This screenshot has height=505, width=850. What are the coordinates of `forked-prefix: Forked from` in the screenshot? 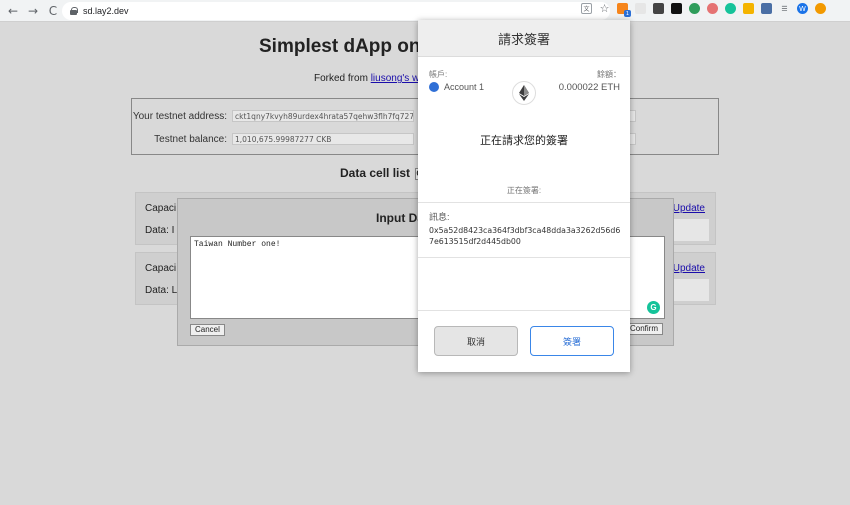 It's located at (342, 78).